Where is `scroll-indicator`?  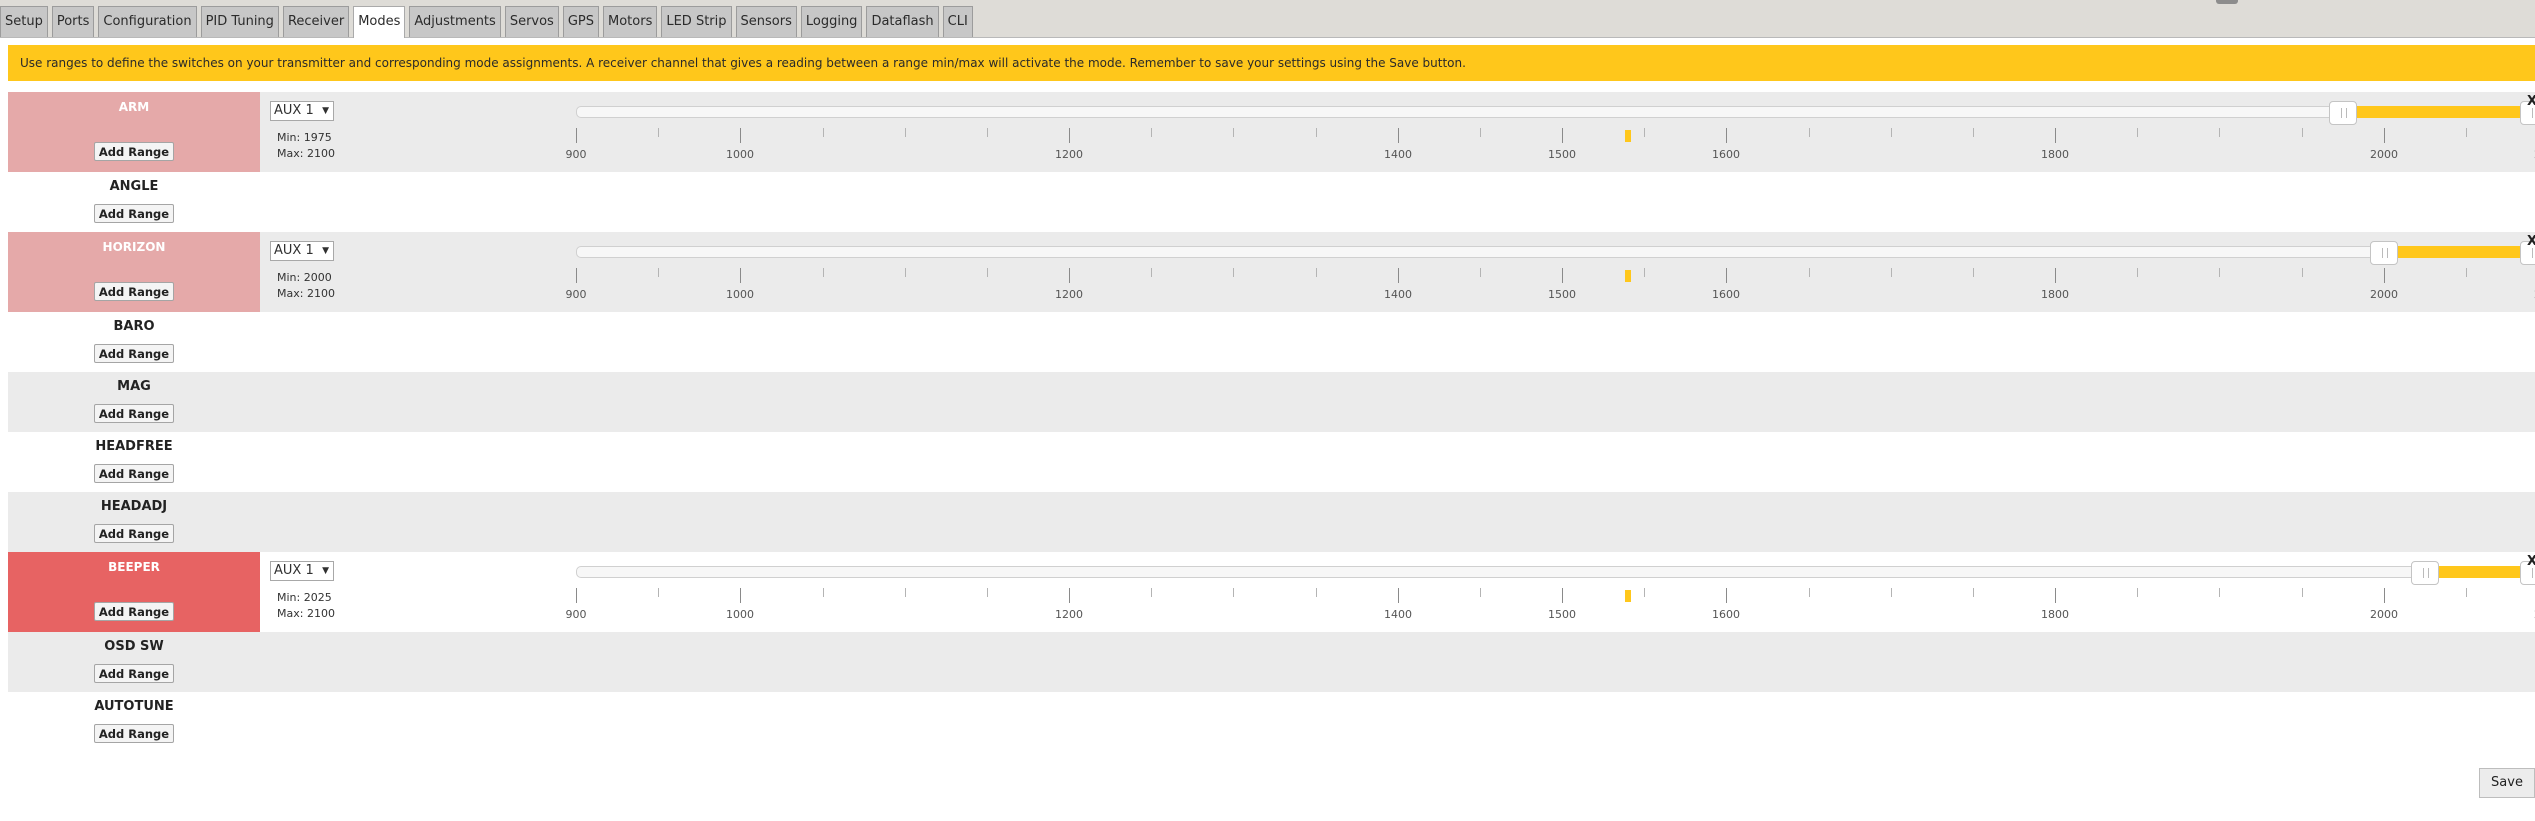 scroll-indicator is located at coordinates (2227, 2).